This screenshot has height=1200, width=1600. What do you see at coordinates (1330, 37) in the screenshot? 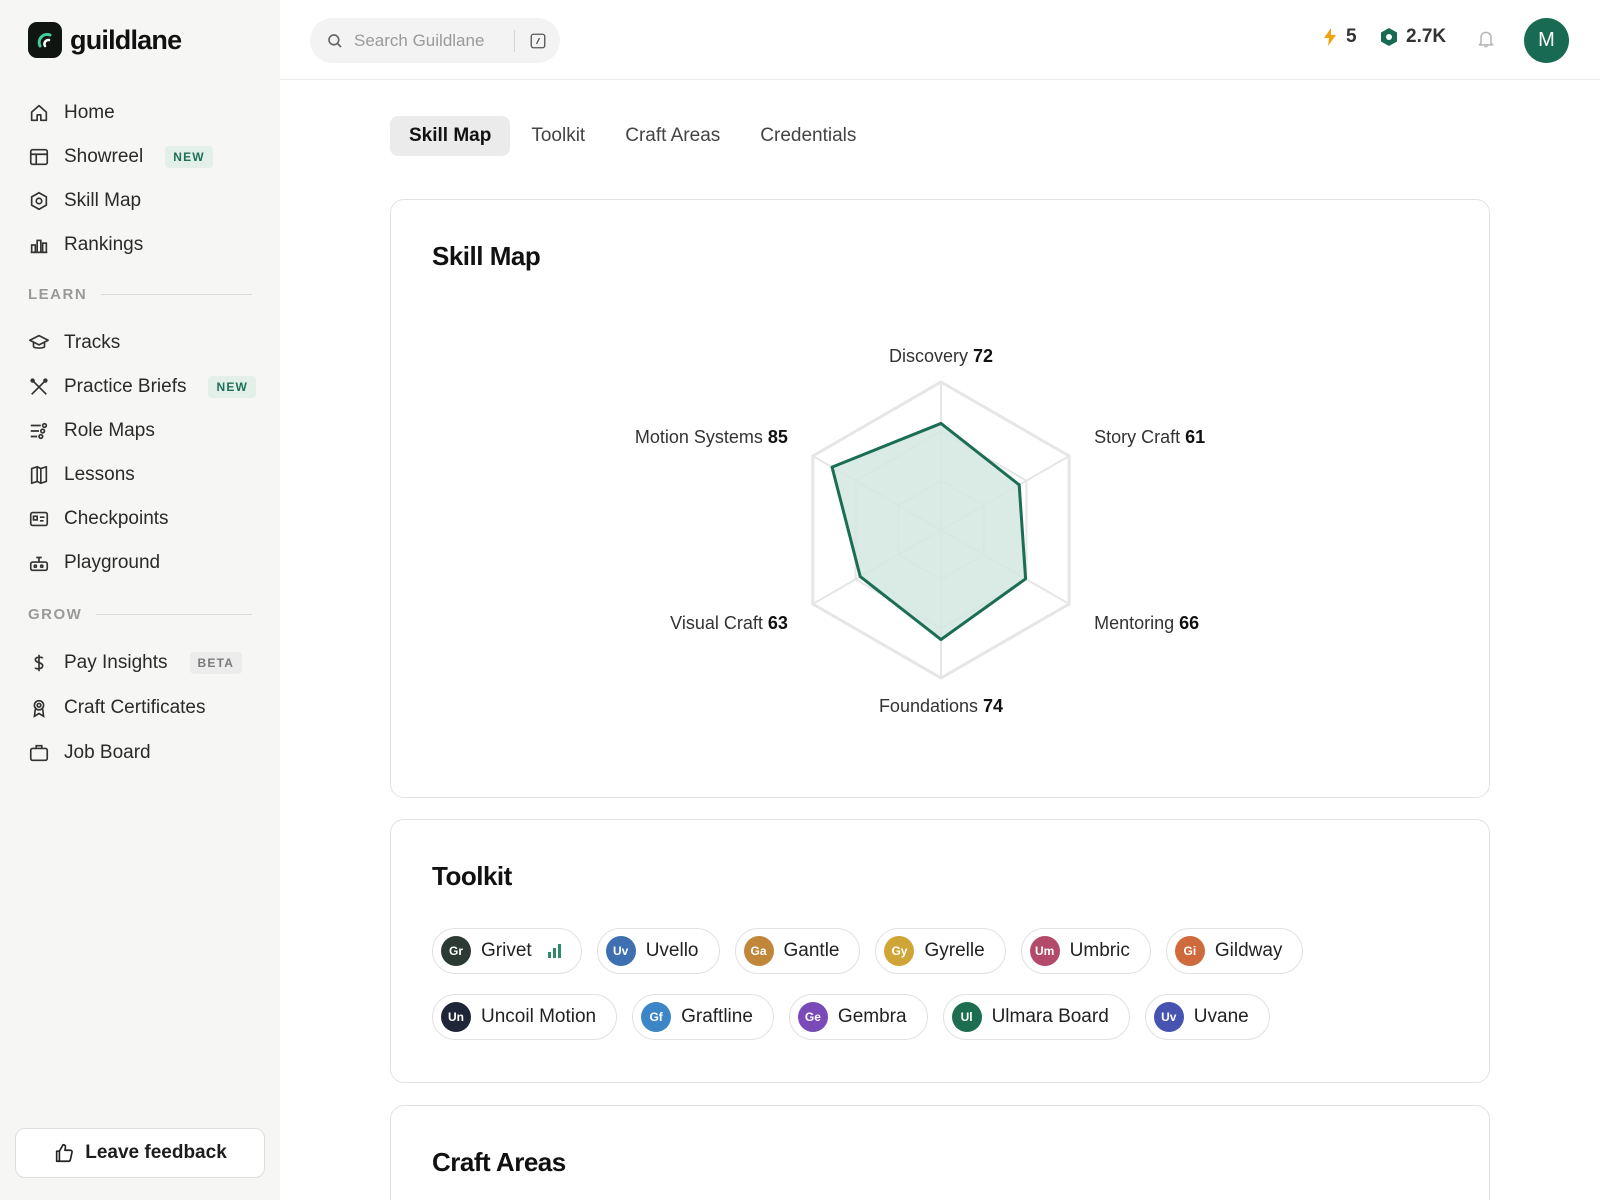
I see `lightning-icon` at bounding box center [1330, 37].